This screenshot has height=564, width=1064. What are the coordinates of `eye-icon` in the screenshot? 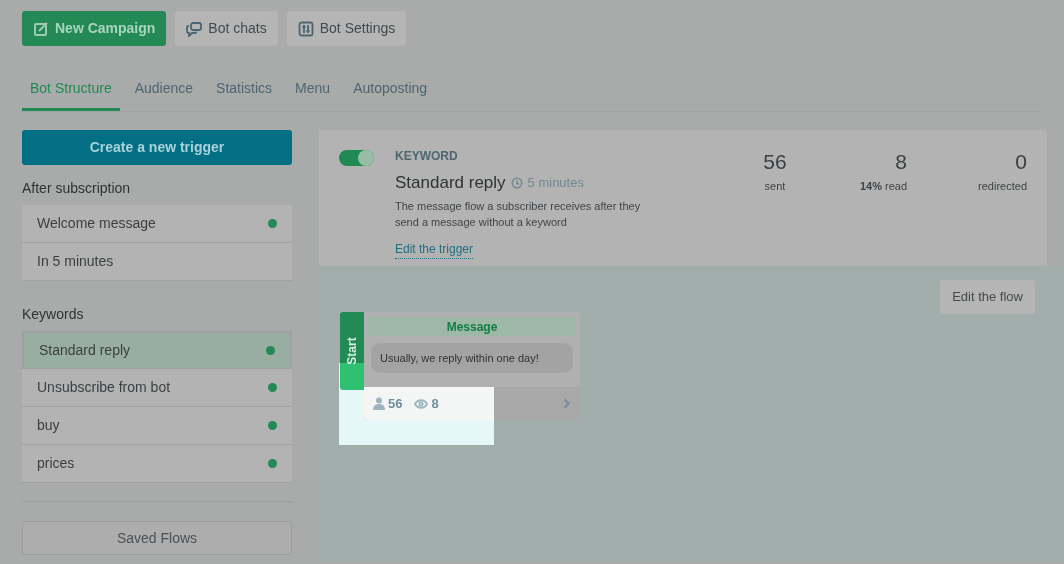 It's located at (421, 403).